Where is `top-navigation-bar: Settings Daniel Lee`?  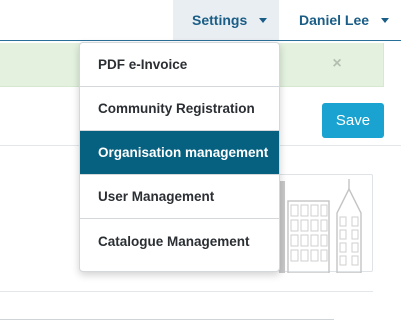
top-navigation-bar: Settings Daniel Lee is located at coordinates (200, 20).